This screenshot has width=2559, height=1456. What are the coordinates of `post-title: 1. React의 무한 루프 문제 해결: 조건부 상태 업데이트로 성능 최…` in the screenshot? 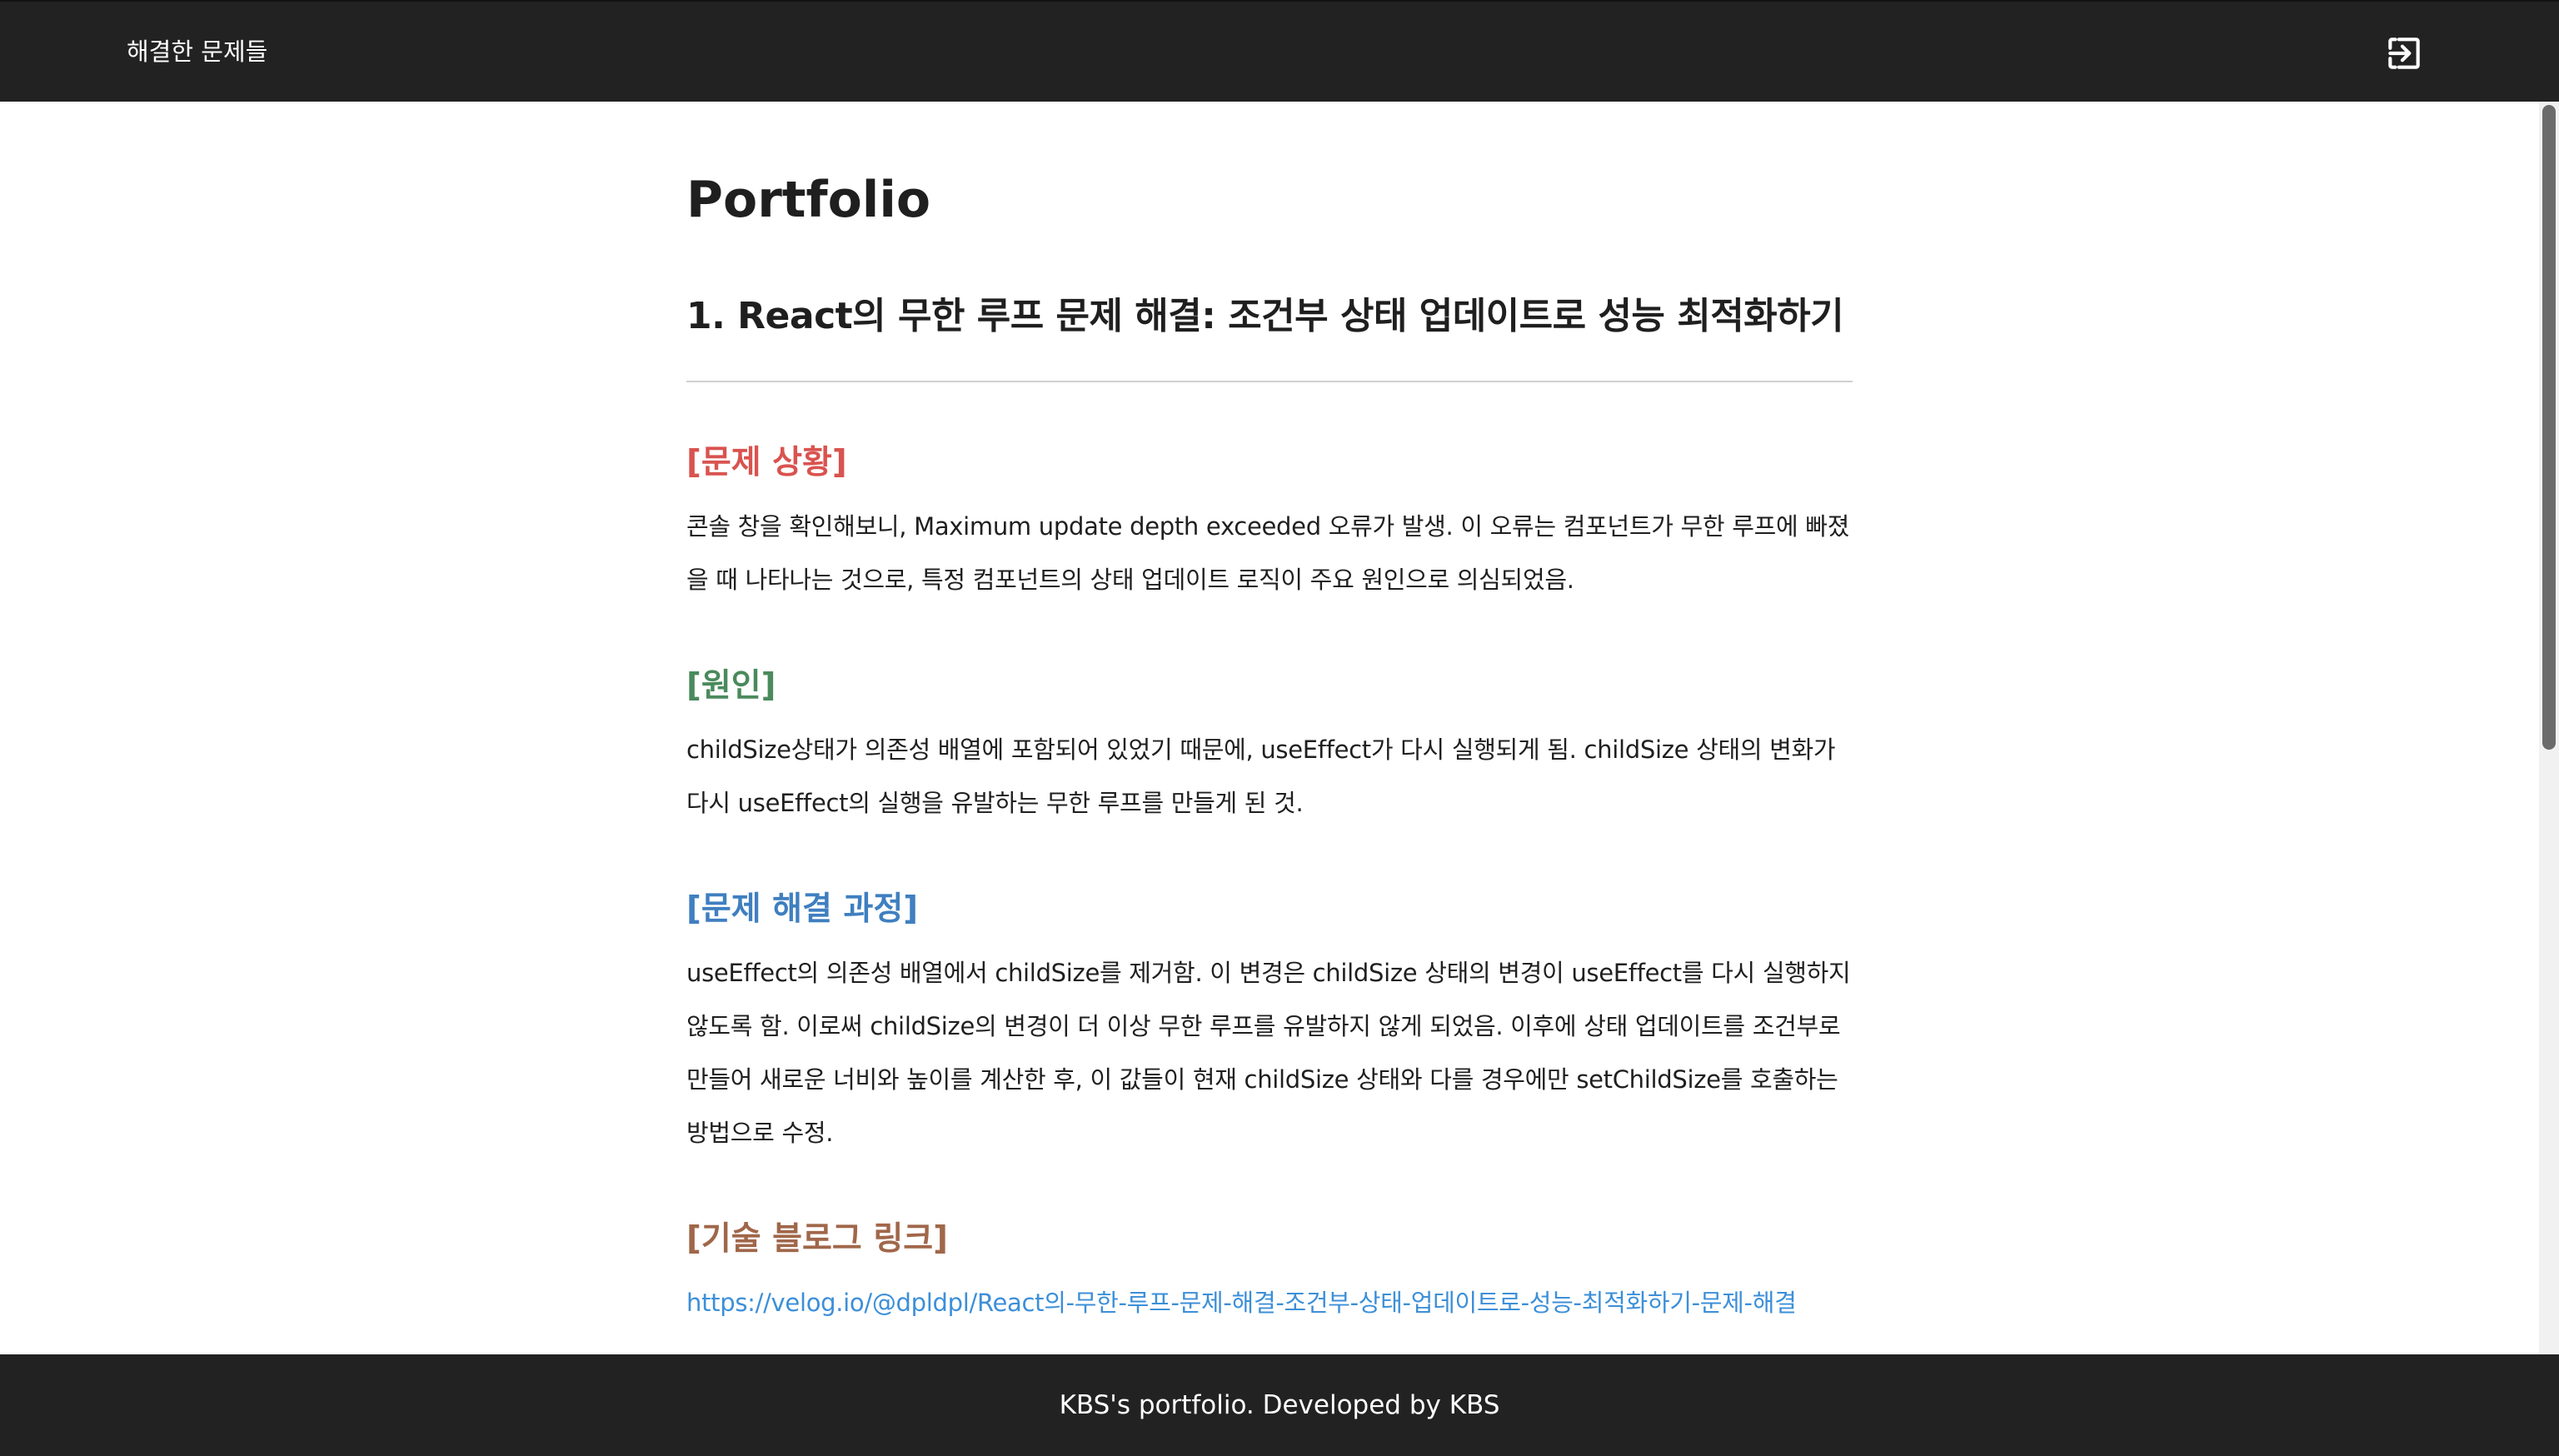 It's located at (1265, 316).